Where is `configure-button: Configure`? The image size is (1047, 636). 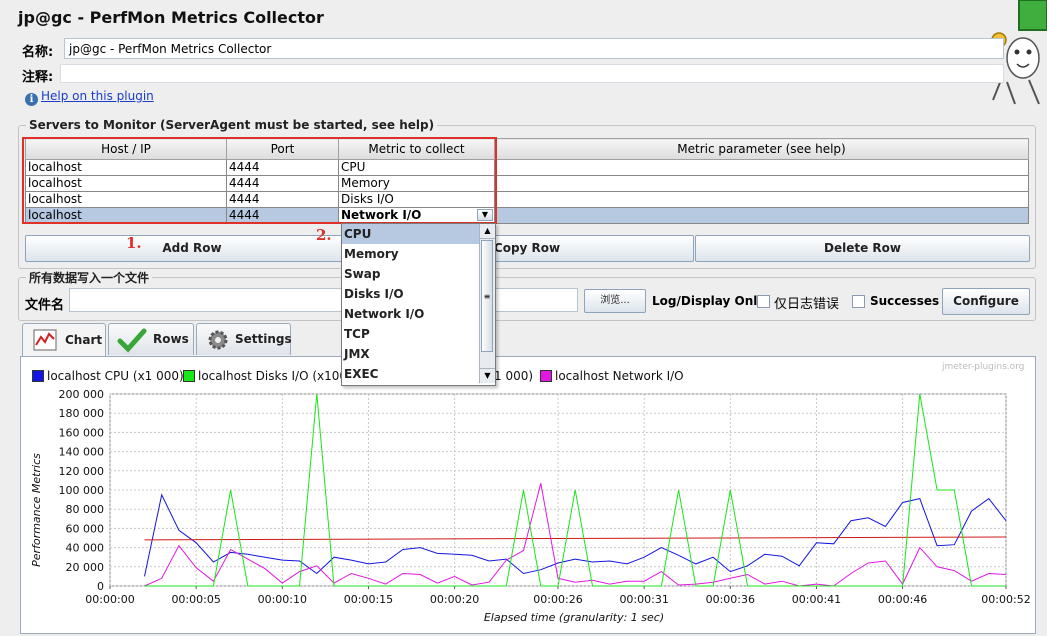 configure-button: Configure is located at coordinates (986, 301).